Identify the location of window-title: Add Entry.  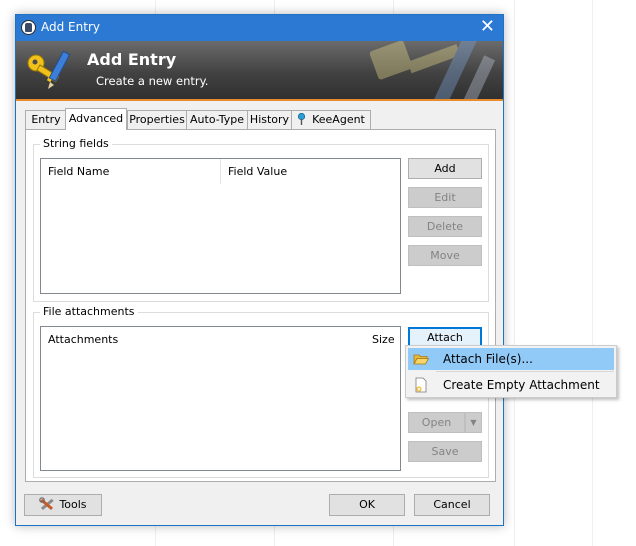
(70, 27).